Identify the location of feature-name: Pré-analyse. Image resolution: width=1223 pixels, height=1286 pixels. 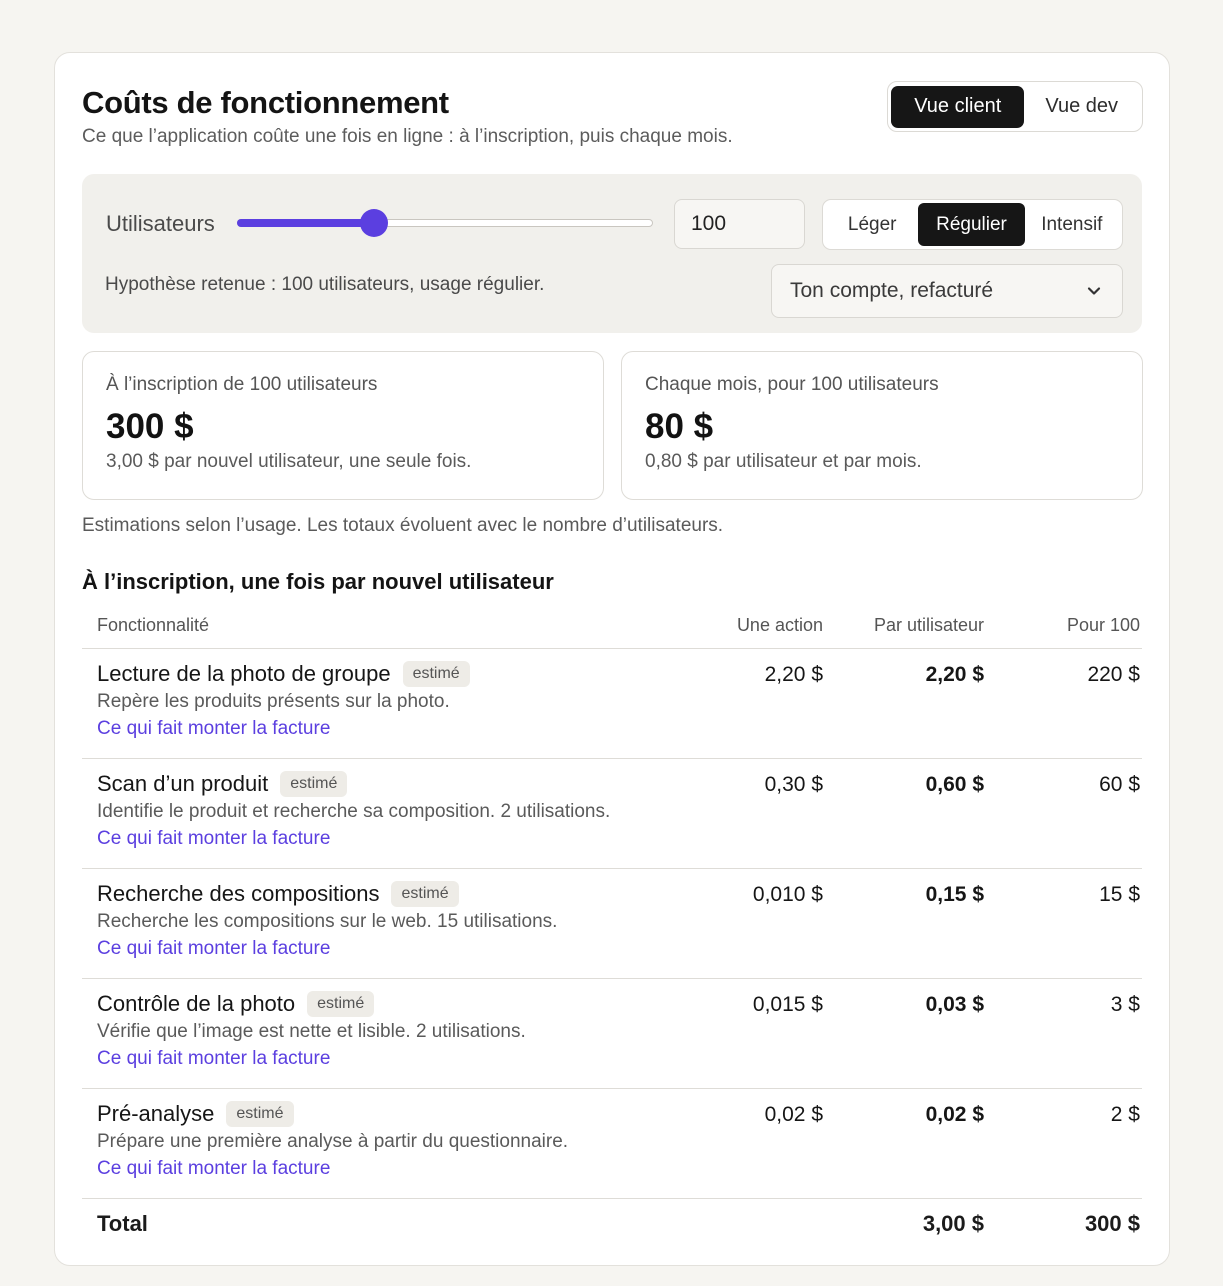
(156, 1113).